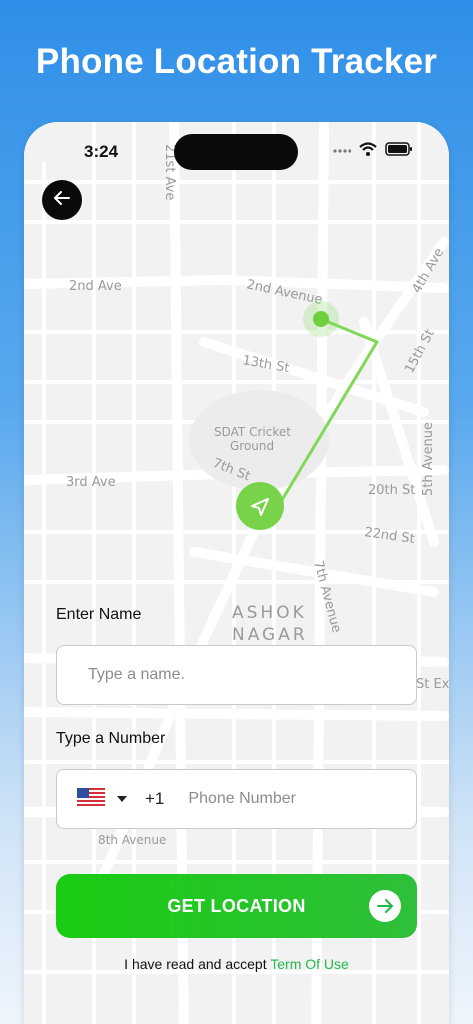  I want to click on status-icons, so click(373, 151).